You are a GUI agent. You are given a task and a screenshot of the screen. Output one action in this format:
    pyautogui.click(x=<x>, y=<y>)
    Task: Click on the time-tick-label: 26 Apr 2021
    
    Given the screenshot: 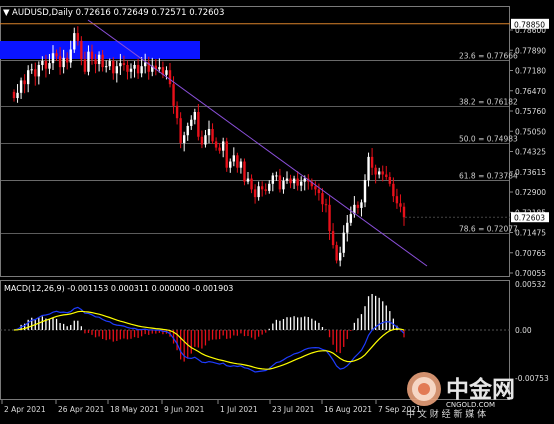 What is the action you would take?
    pyautogui.click(x=81, y=409)
    